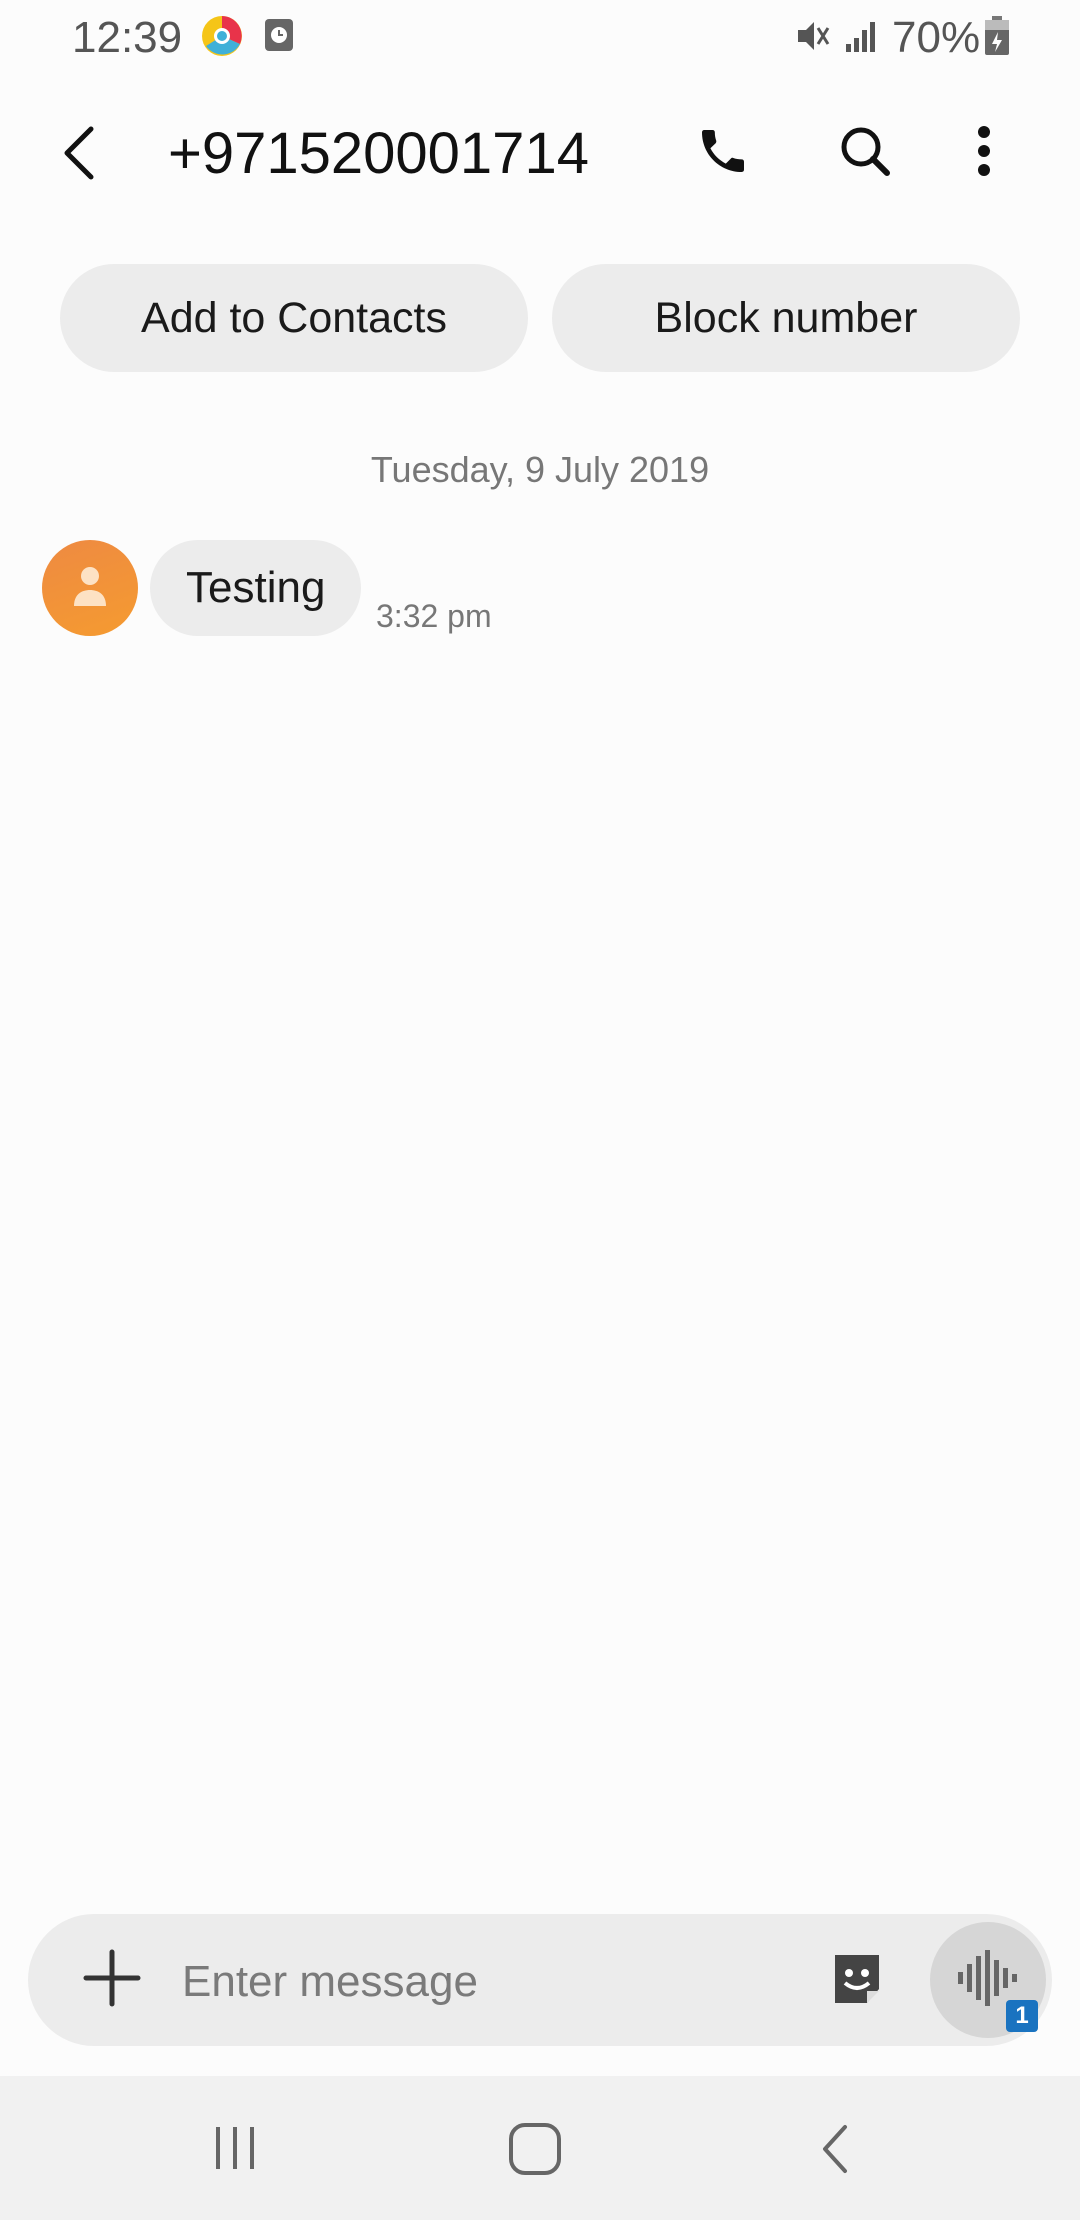 The image size is (1080, 2220). I want to click on system-back-icon, so click(835, 2151).